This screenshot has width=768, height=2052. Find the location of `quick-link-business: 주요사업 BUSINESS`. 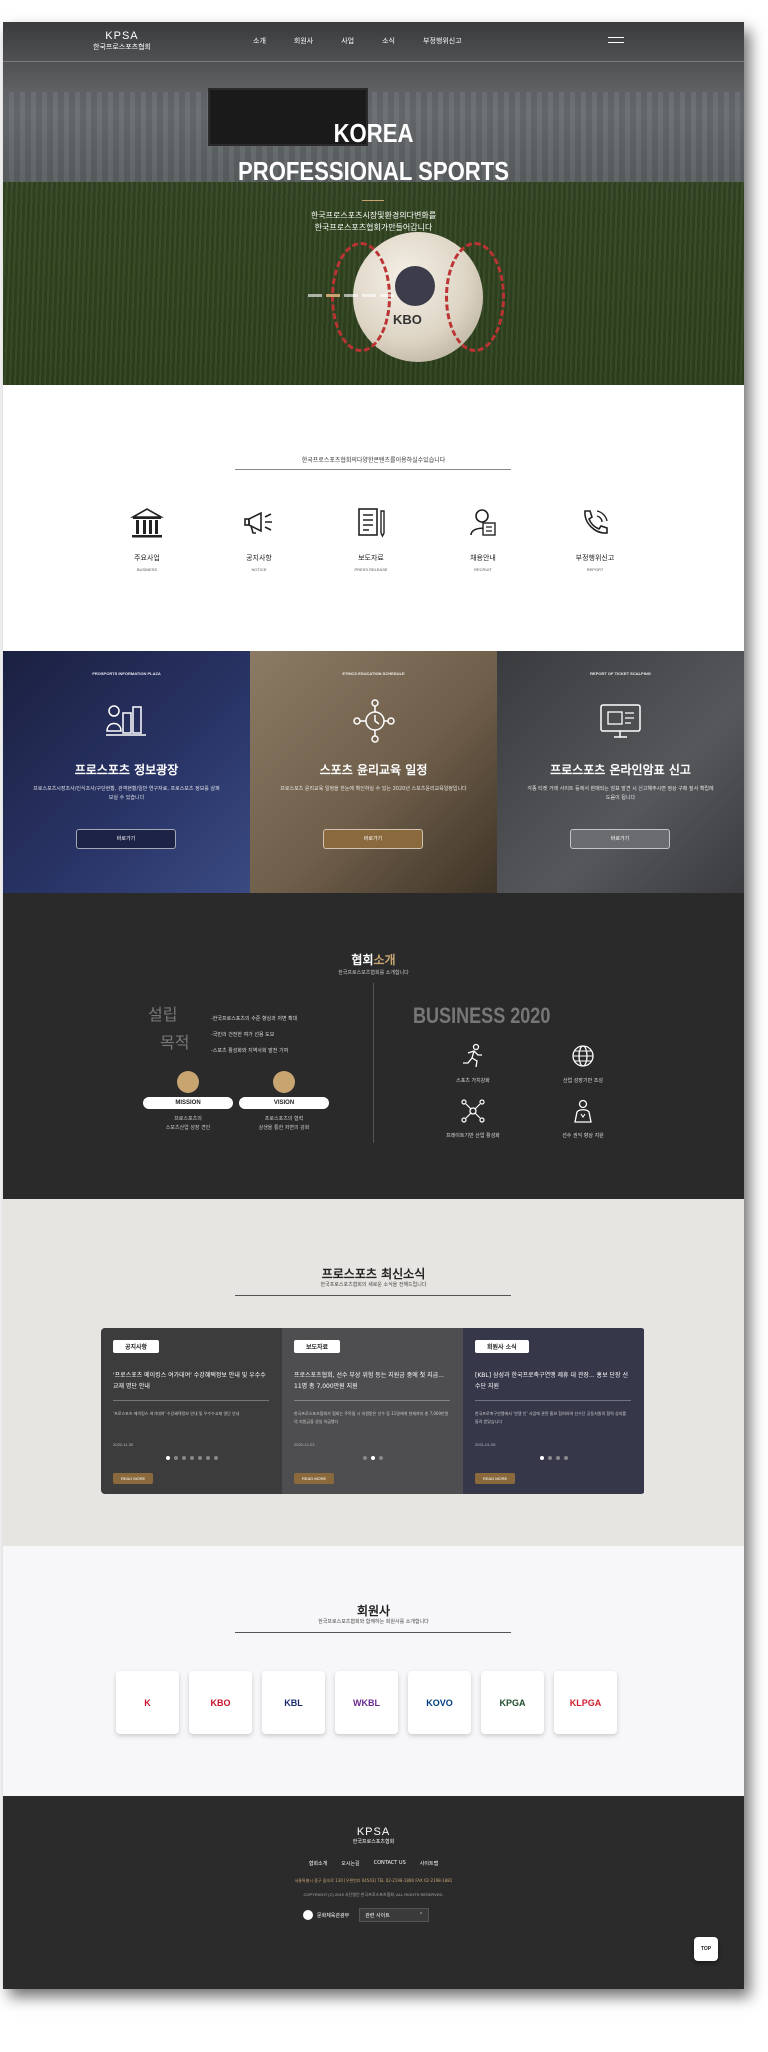

quick-link-business: 주요사업 BUSINESS is located at coordinates (147, 538).